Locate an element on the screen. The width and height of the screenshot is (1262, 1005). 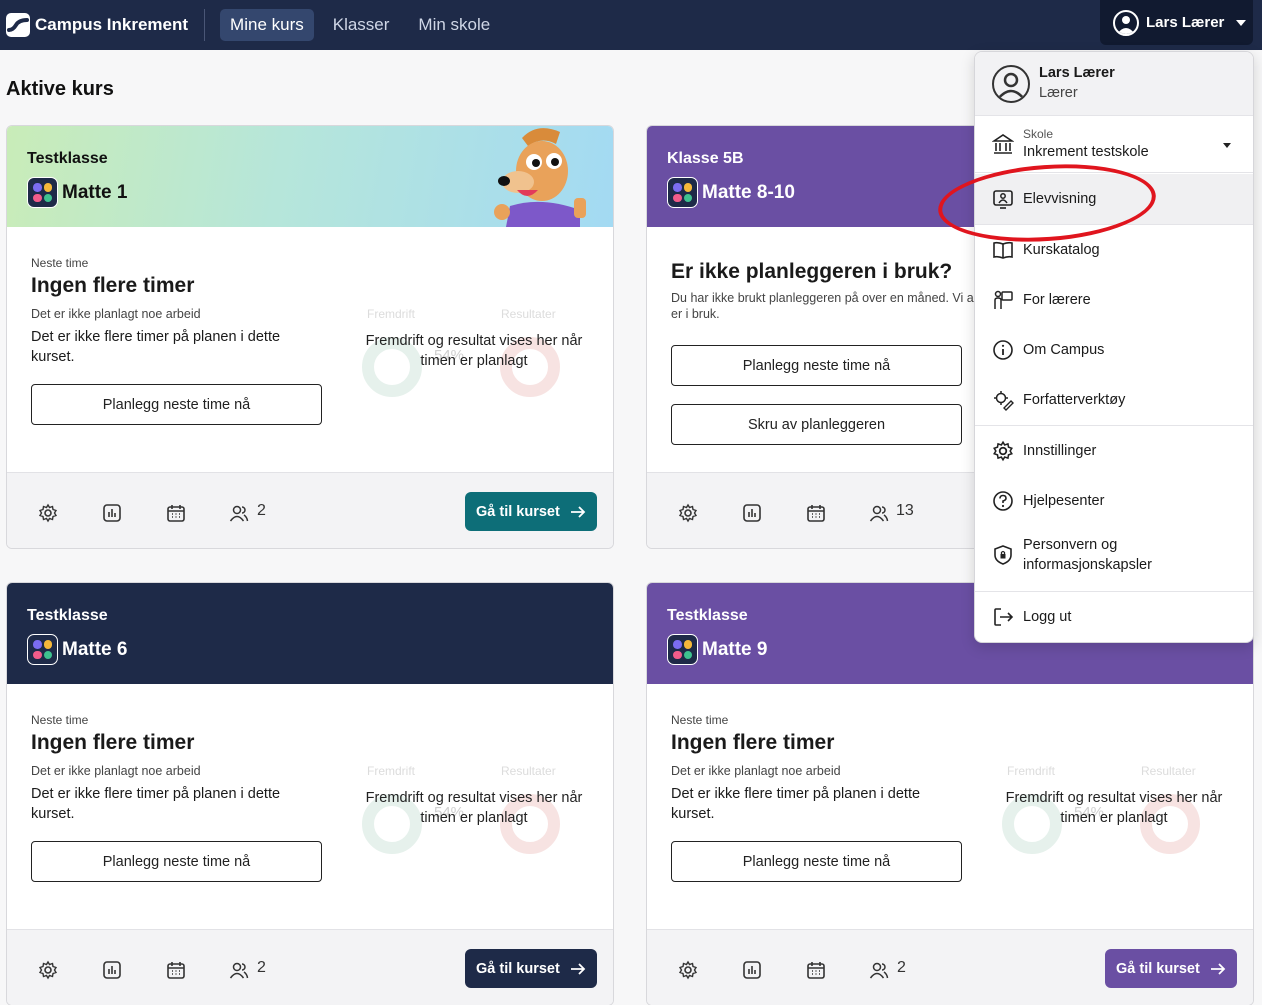
card-class-name: Testklasse is located at coordinates (67, 615).